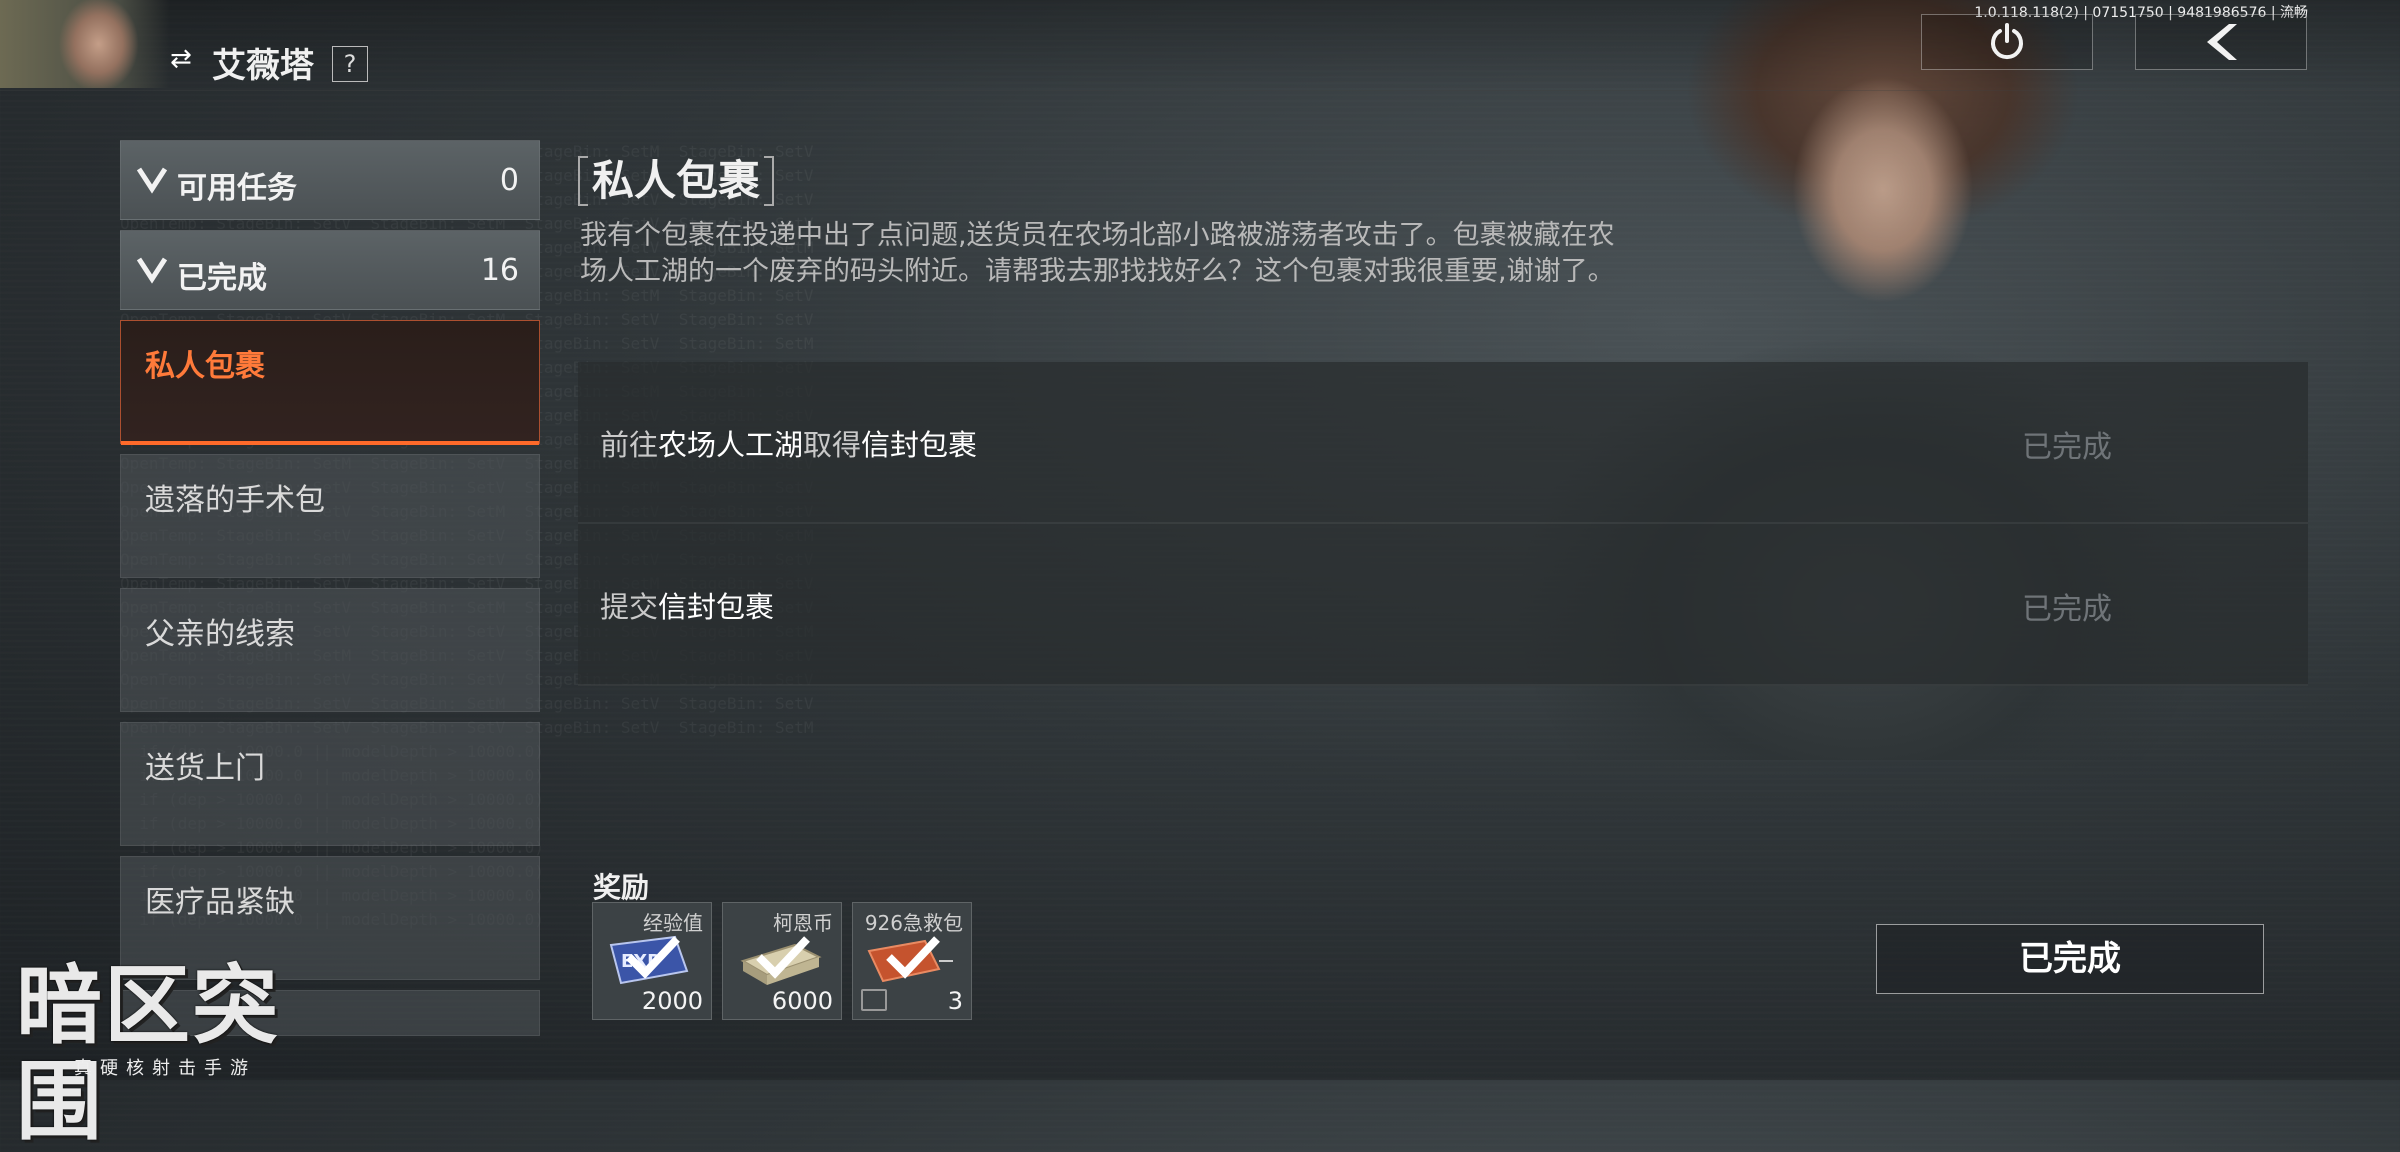  What do you see at coordinates (509, 180) in the screenshot?
I see `category-count: 0` at bounding box center [509, 180].